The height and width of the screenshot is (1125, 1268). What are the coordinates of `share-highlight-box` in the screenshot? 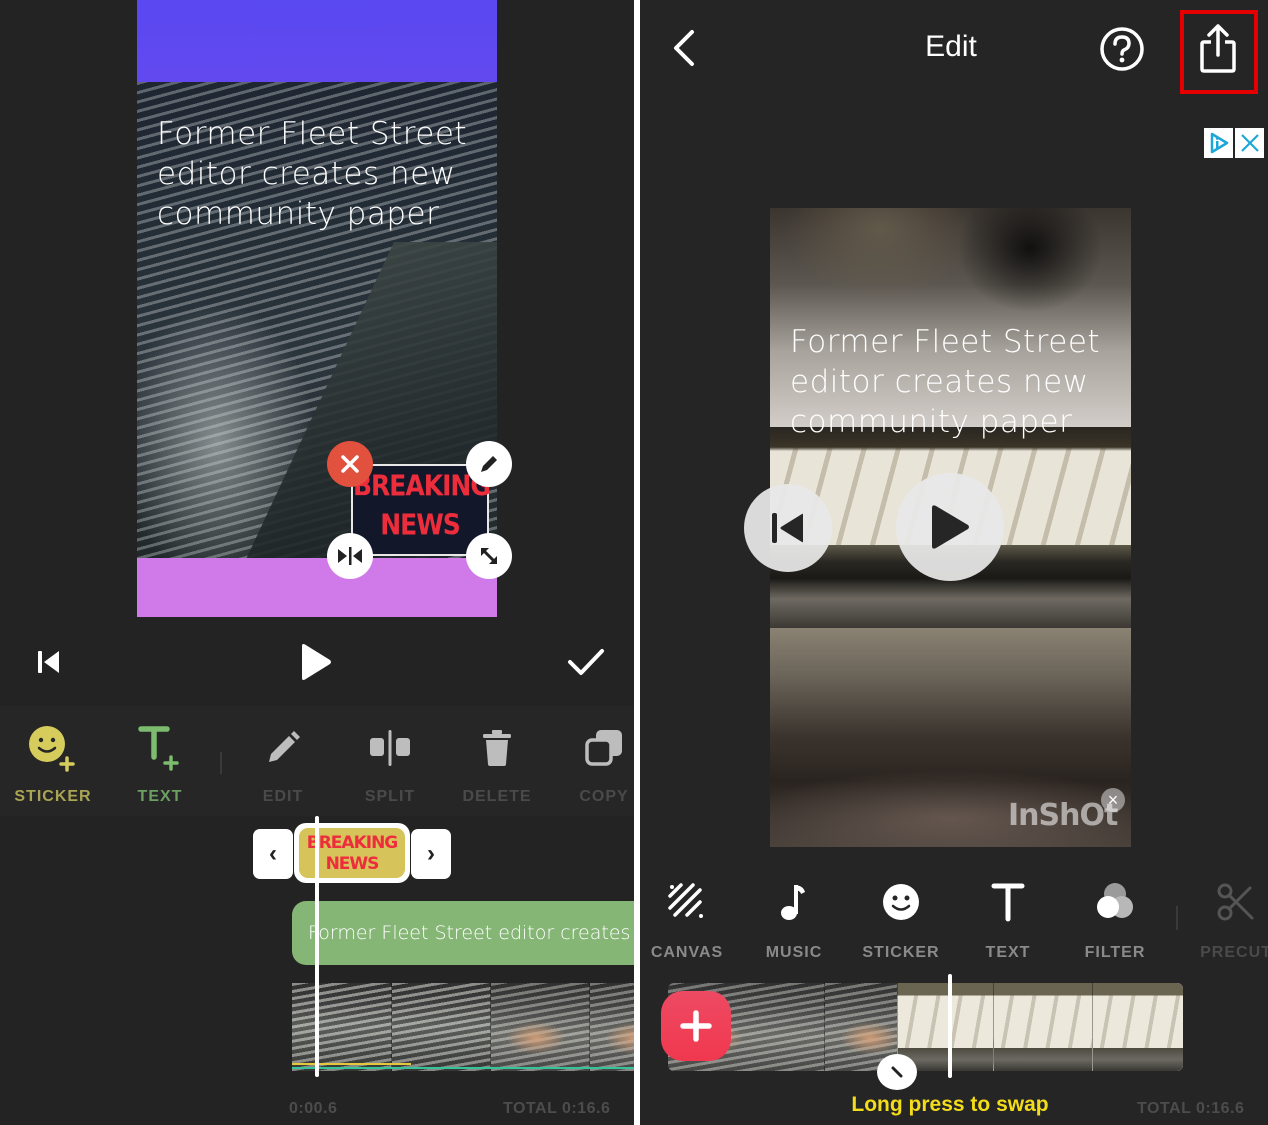 It's located at (1219, 52).